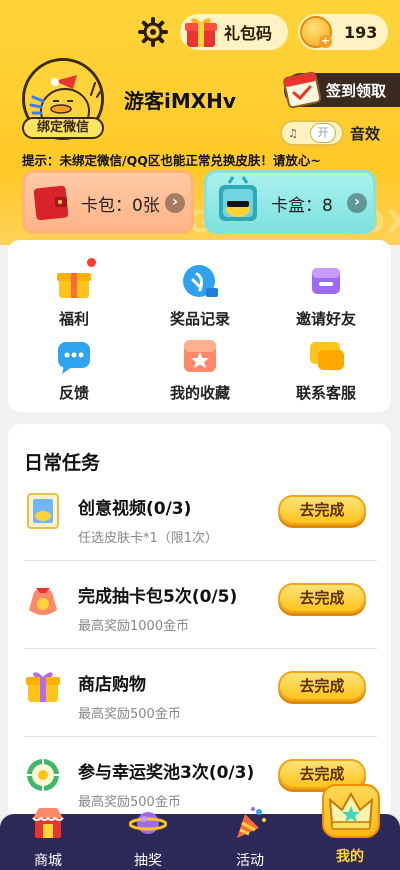  I want to click on menu-item-label: 福利, so click(73, 319).